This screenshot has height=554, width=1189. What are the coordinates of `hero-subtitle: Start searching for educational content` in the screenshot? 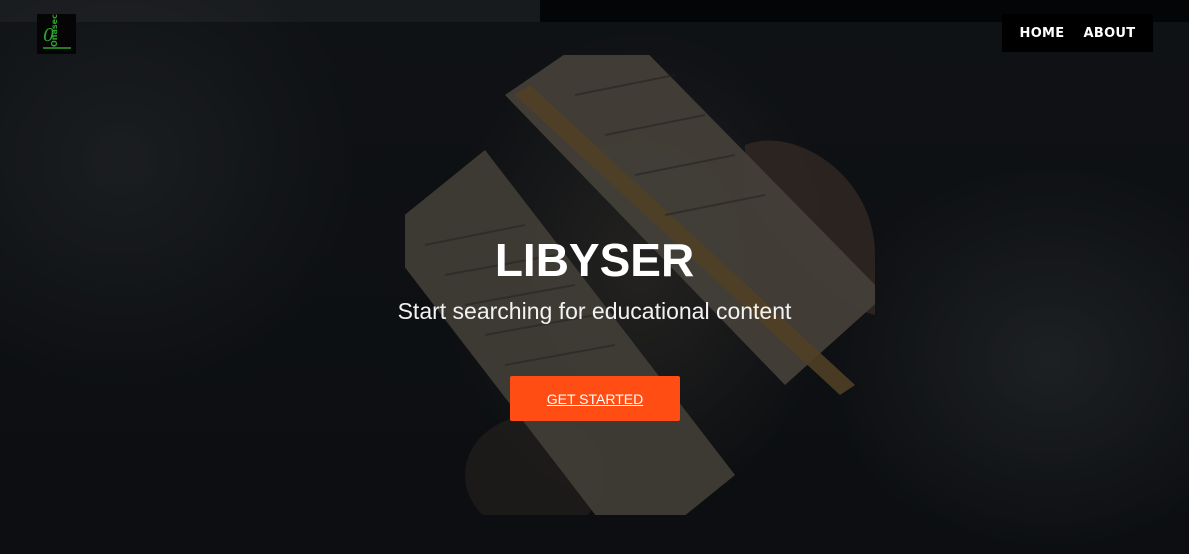 It's located at (594, 311).